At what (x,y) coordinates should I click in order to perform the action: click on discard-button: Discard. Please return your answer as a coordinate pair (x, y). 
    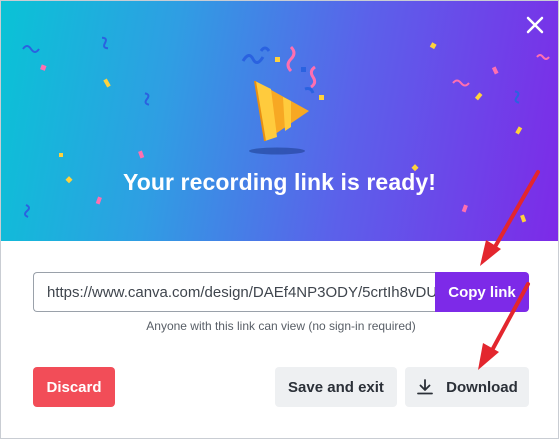
    Looking at the image, I should click on (74, 387).